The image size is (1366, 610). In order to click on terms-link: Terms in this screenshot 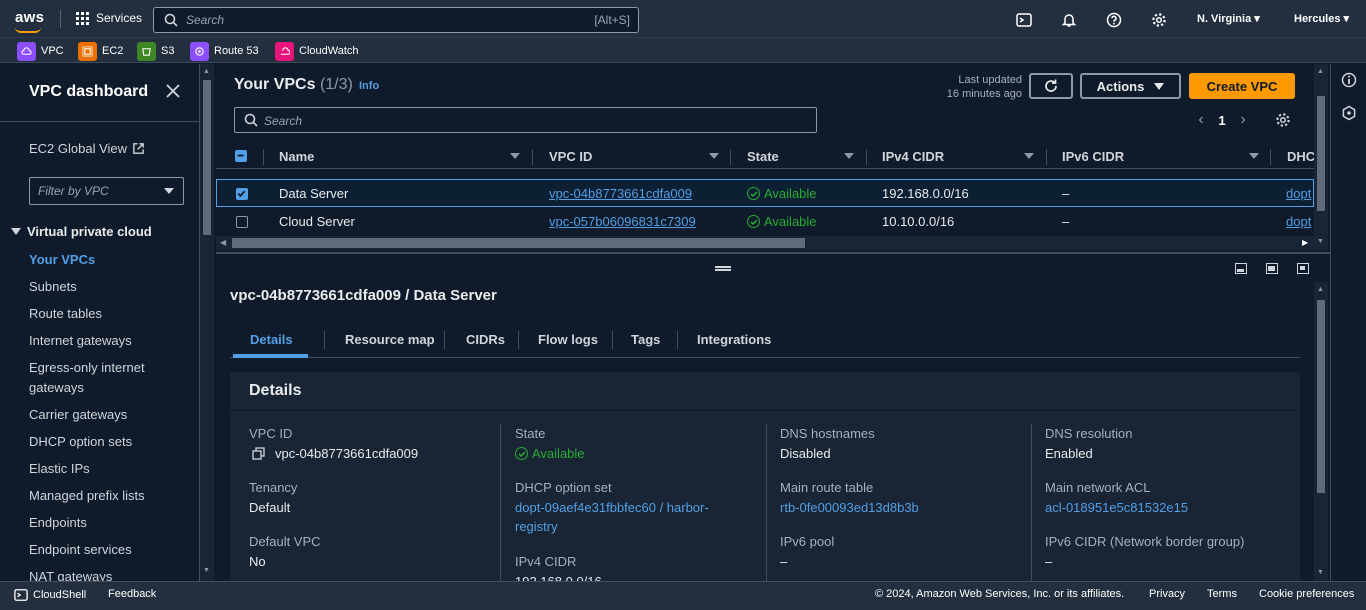, I will do `click(1222, 594)`.